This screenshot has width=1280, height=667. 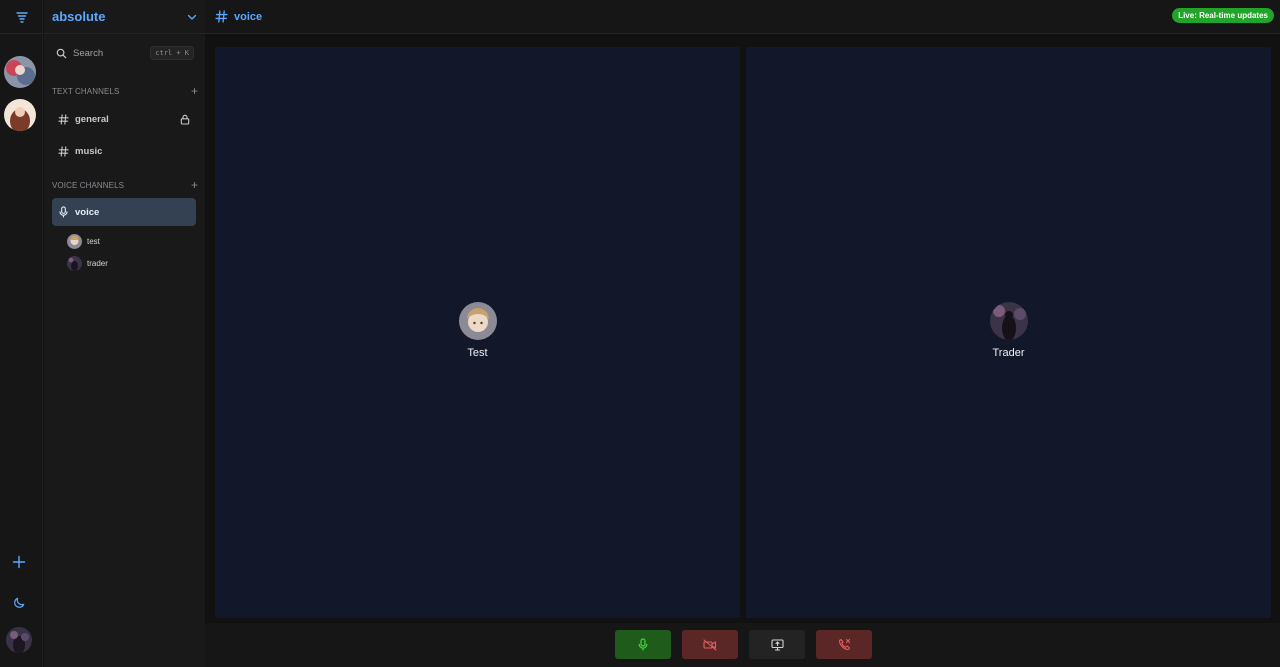 I want to click on camera-off-icon, so click(x=710, y=644).